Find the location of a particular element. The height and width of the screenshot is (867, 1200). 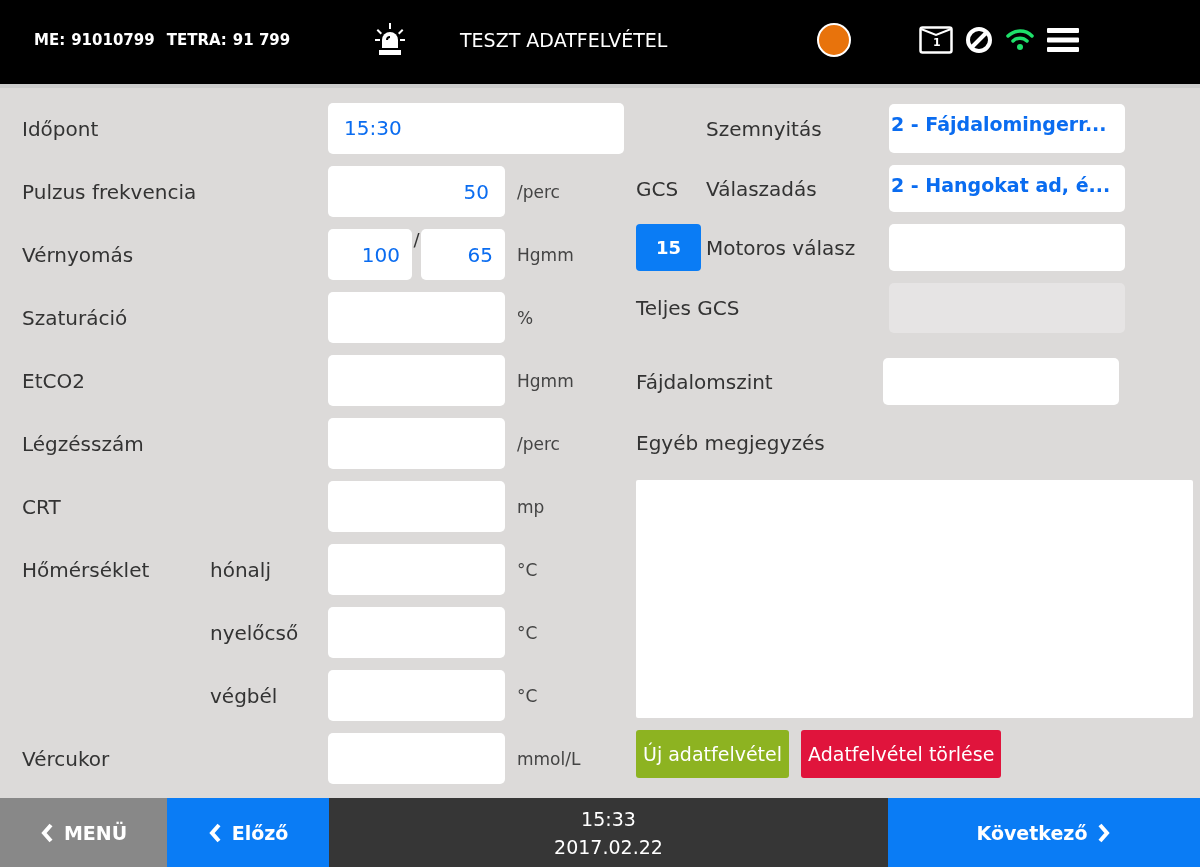

tetra-number: 91 799 is located at coordinates (261, 40).